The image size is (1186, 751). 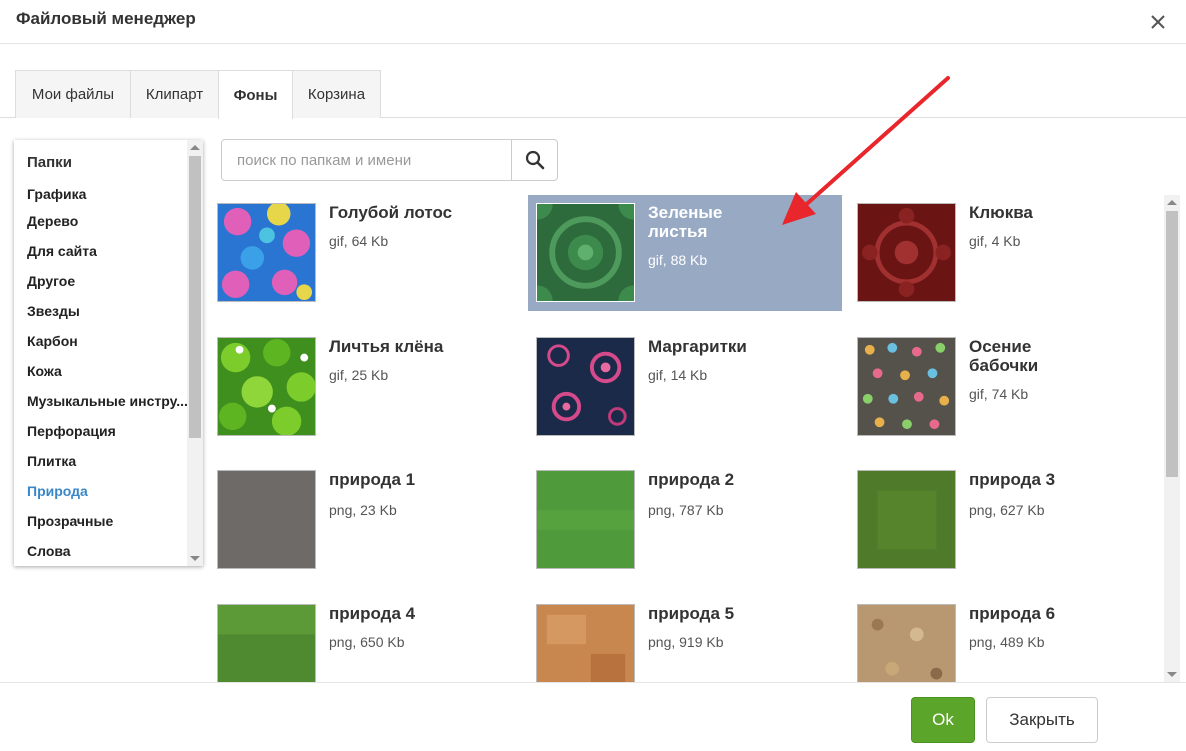 I want to click on file-card: природа 4 png, 650 Kb, so click(x=366, y=639).